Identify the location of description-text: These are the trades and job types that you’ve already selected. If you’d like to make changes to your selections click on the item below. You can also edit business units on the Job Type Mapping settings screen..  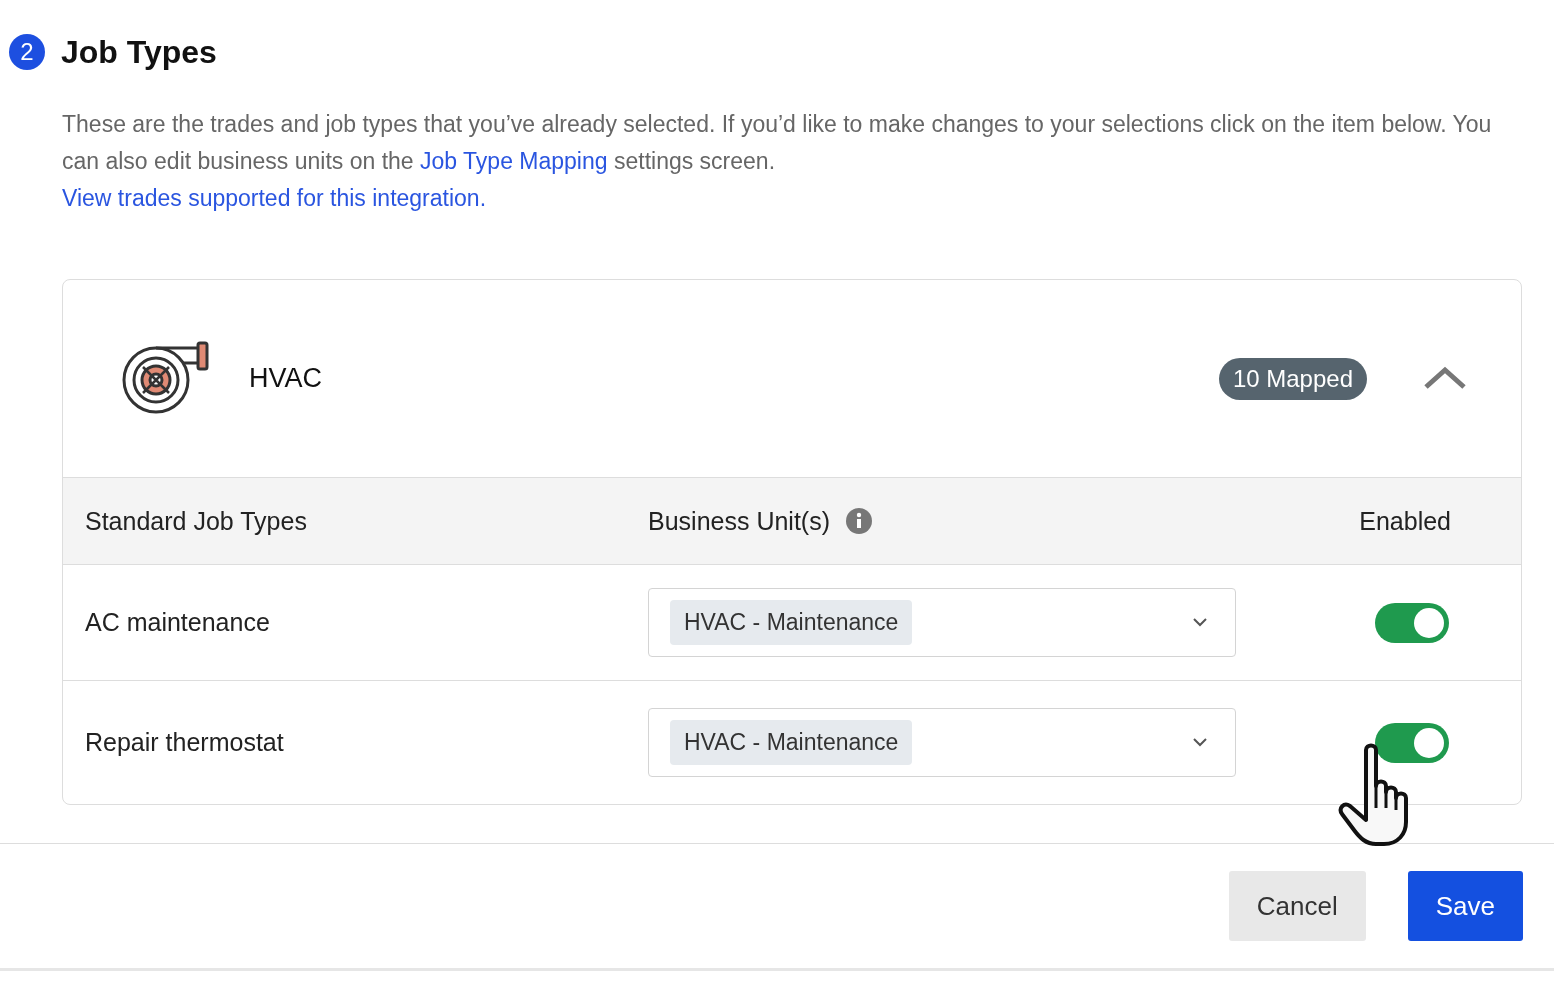
(777, 143).